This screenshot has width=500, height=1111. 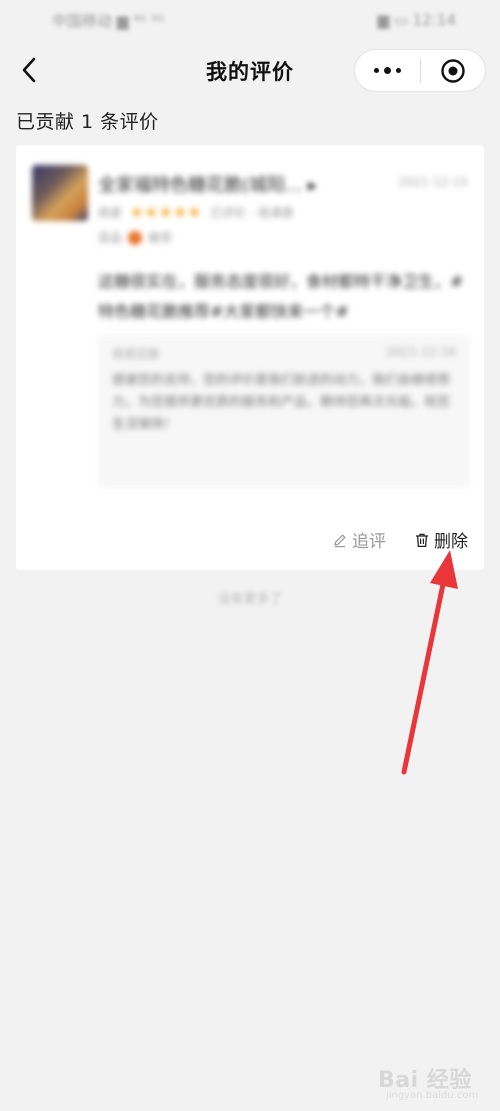 I want to click on rating-row: 商家 ★★★★★ 已评价 · 很满意, so click(x=196, y=212).